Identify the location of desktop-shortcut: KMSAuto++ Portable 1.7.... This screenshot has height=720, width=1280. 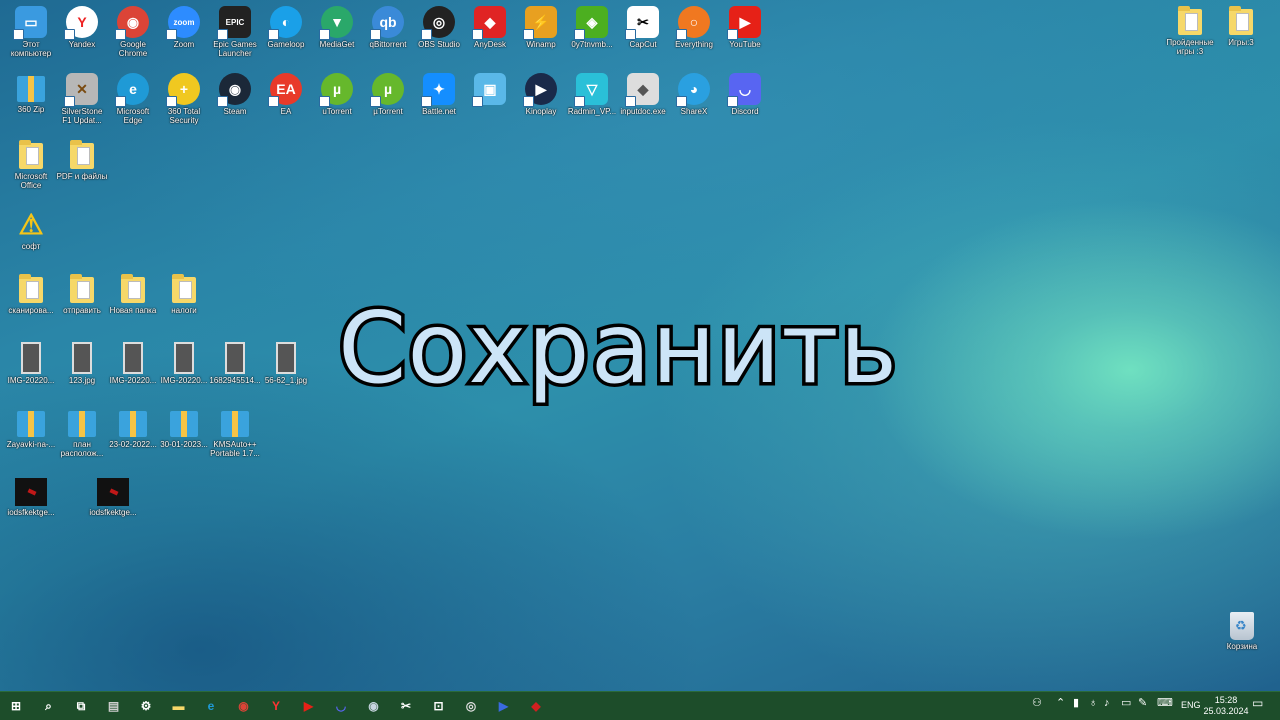
(235, 433).